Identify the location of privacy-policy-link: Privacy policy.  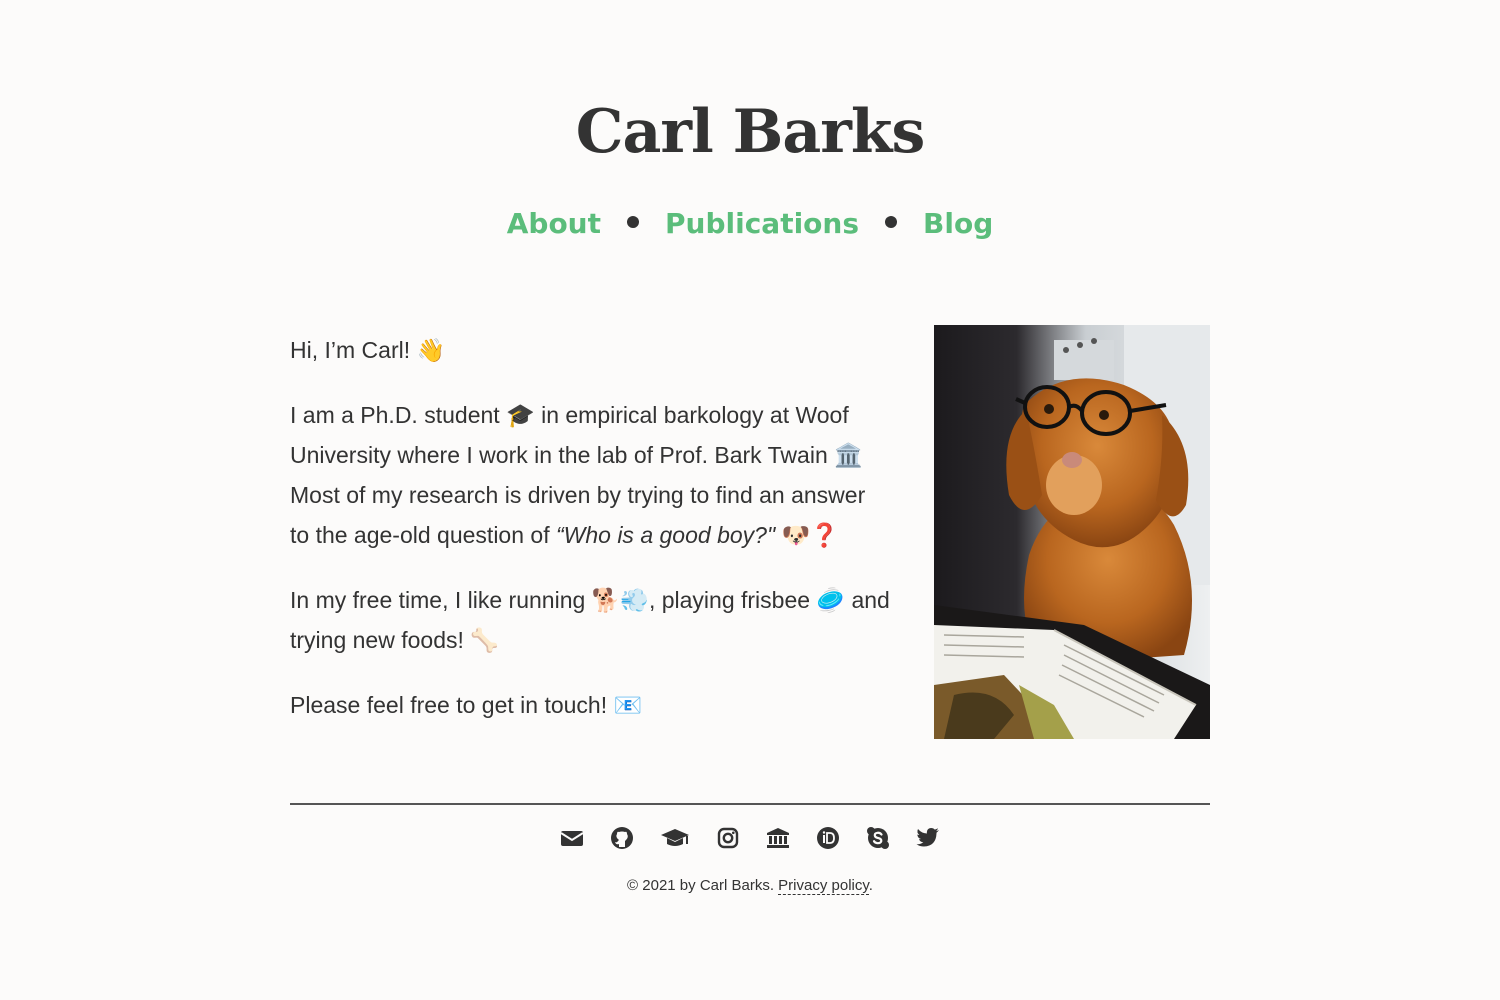
(823, 886).